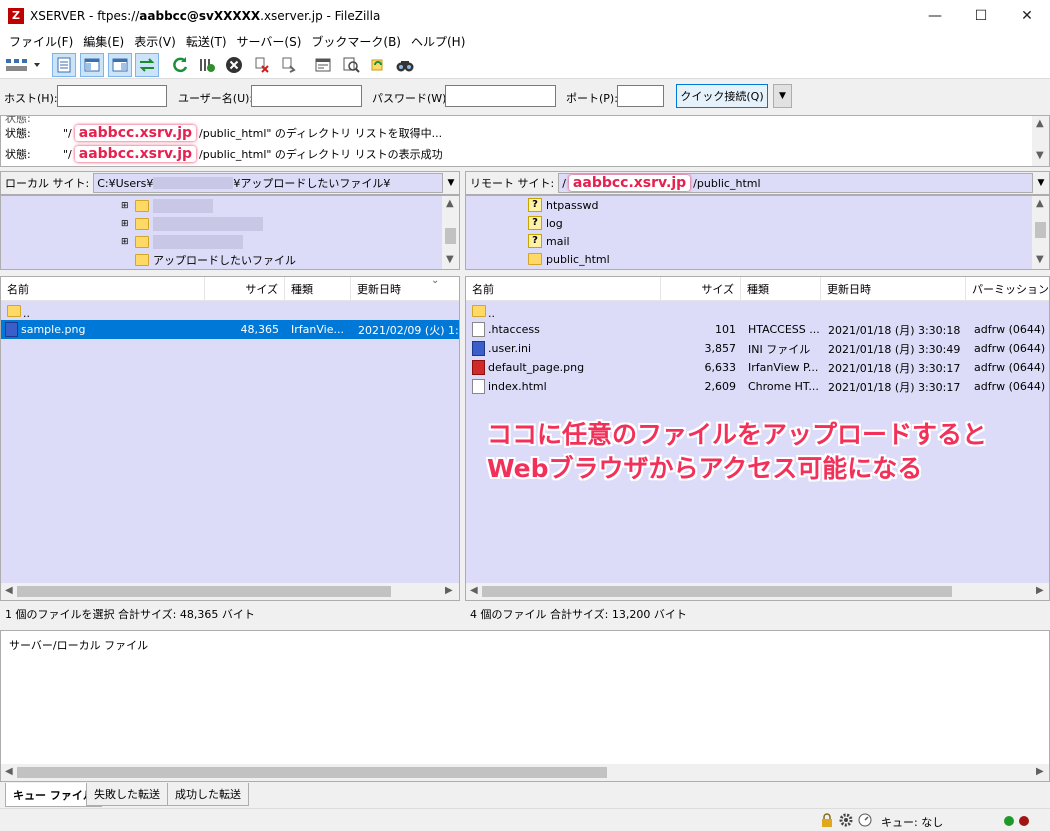 The image size is (1050, 831). I want to click on port-input, so click(640, 96).